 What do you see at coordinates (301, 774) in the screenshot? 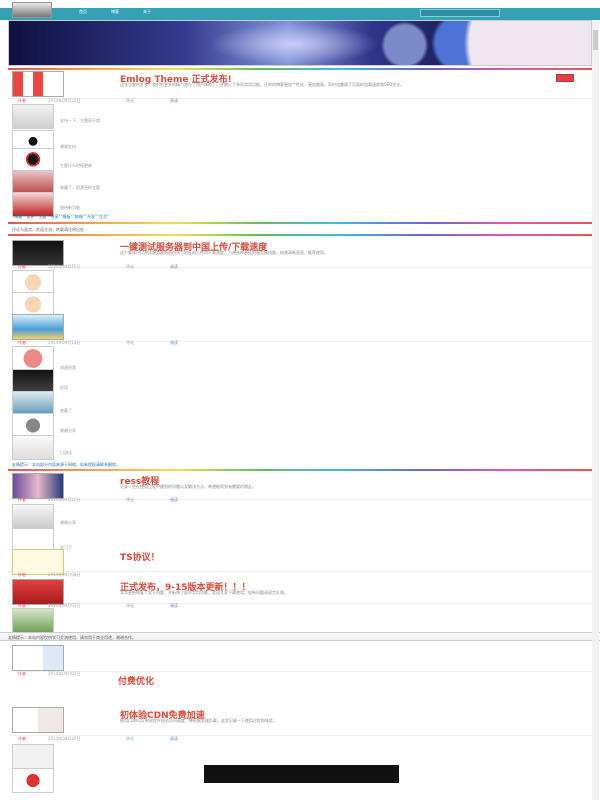
I see `footer-box` at bounding box center [301, 774].